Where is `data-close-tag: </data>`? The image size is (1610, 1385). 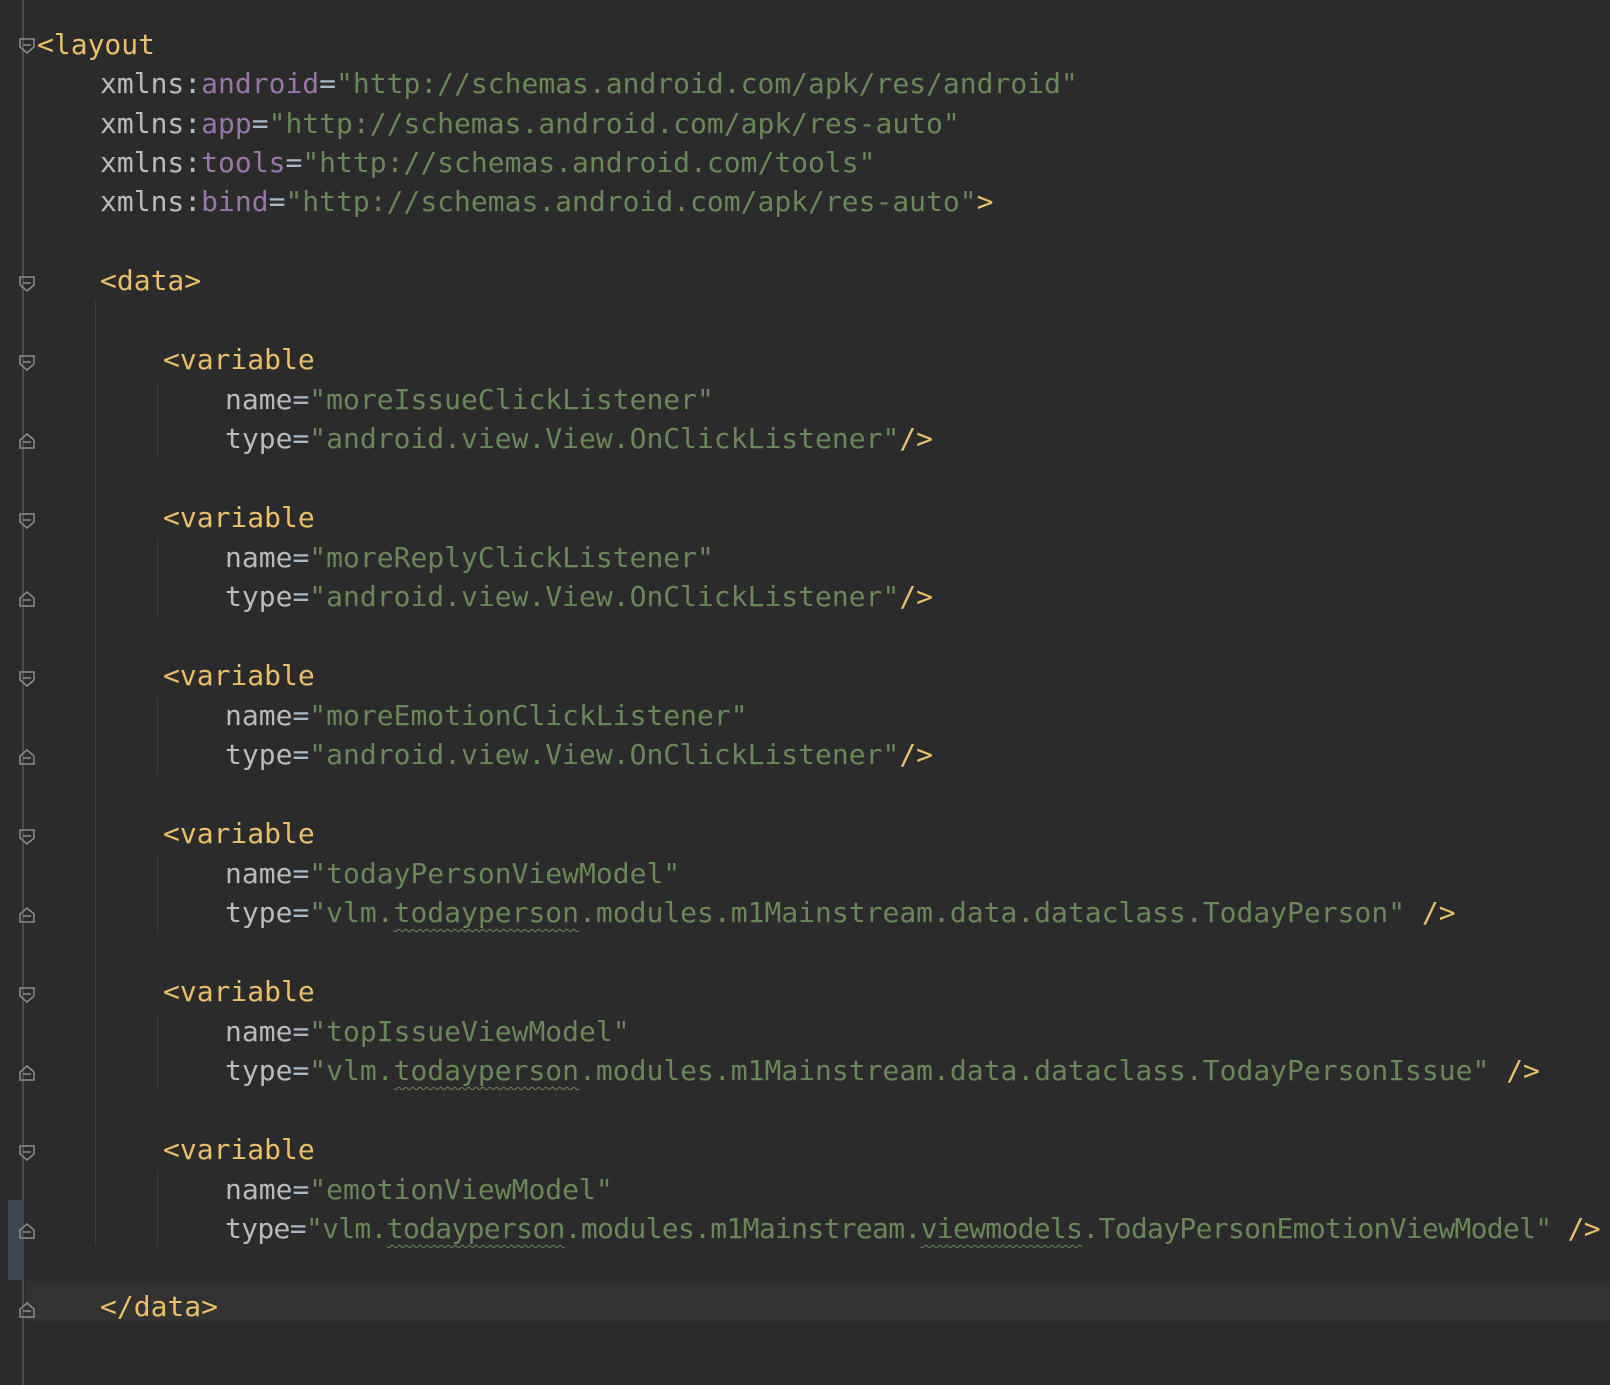
data-close-tag: </data> is located at coordinates (159, 1306).